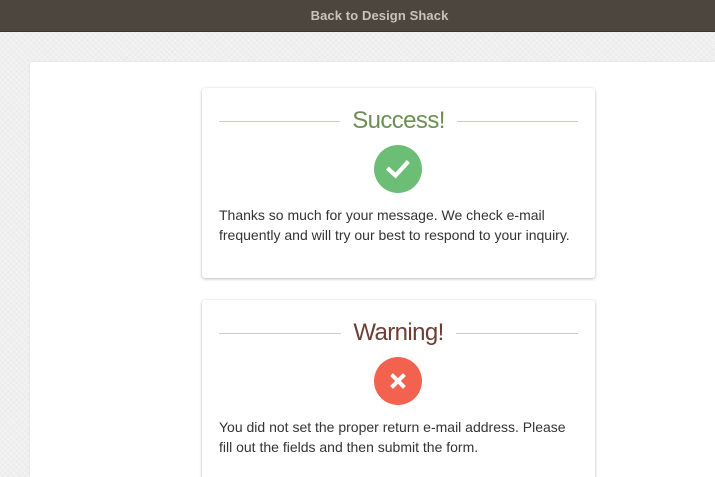 The image size is (715, 477). I want to click on warning-heading: Warning!, so click(399, 333).